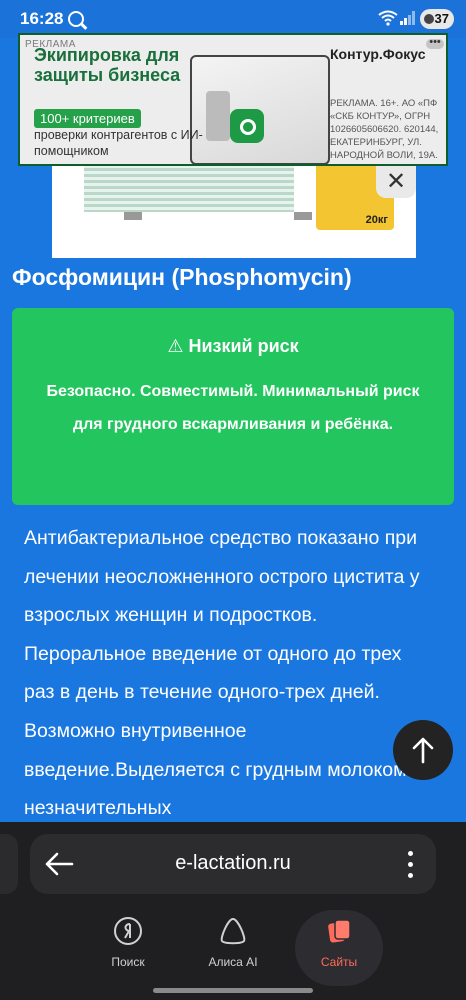  I want to click on yandex-search-icon, so click(128, 931).